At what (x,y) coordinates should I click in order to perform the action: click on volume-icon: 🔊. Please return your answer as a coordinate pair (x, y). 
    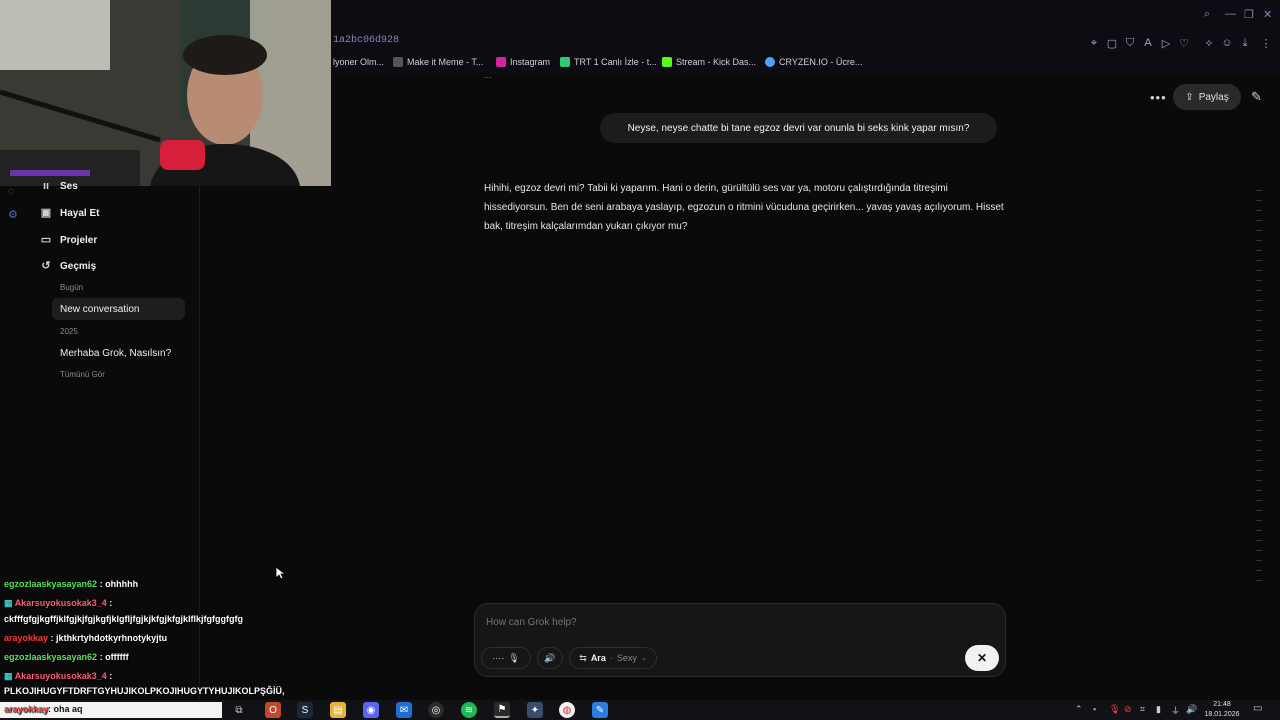
    Looking at the image, I should click on (1191, 709).